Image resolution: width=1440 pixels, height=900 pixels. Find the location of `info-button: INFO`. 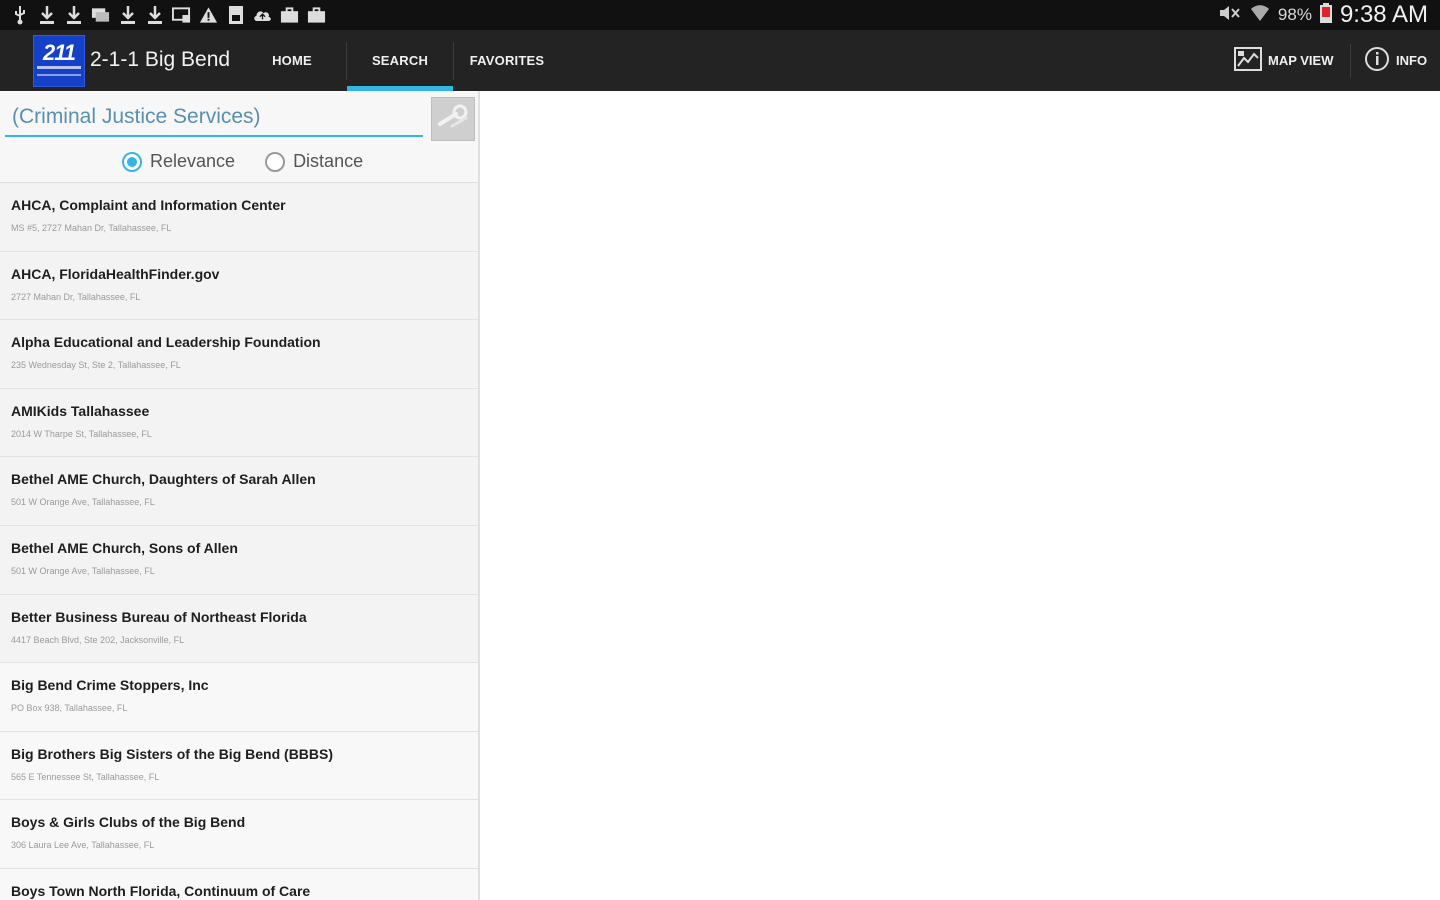

info-button: INFO is located at coordinates (1395, 60).